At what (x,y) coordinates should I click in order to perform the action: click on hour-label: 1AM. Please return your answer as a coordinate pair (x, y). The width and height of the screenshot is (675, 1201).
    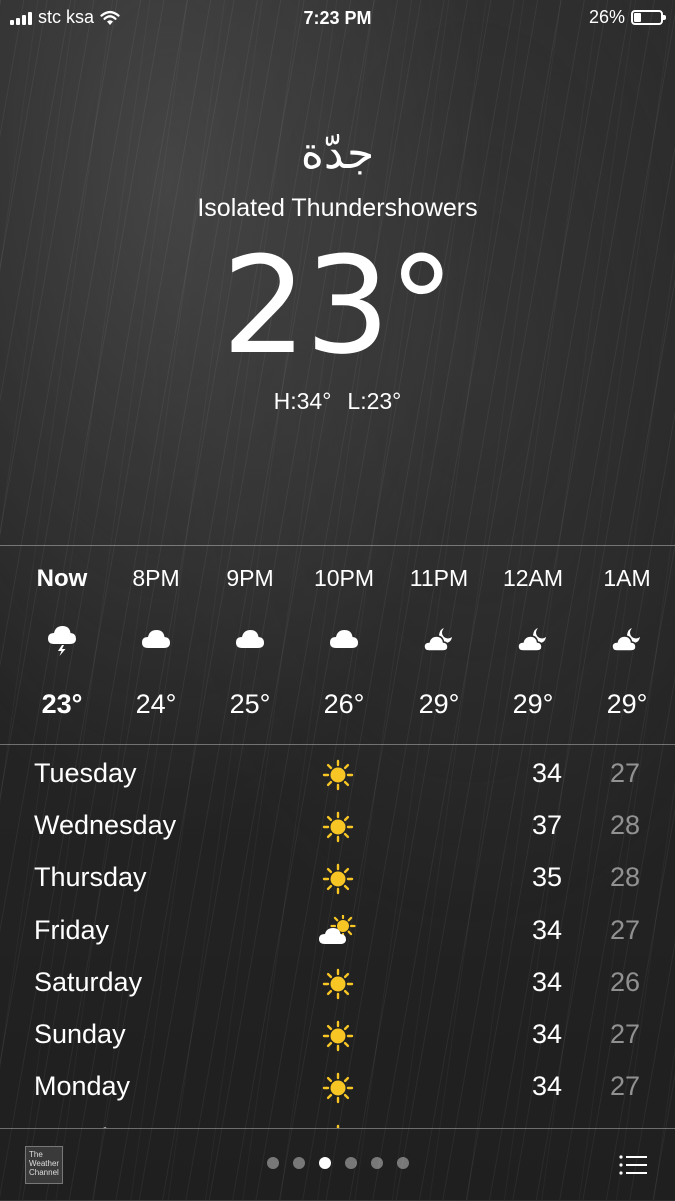
    Looking at the image, I should click on (627, 578).